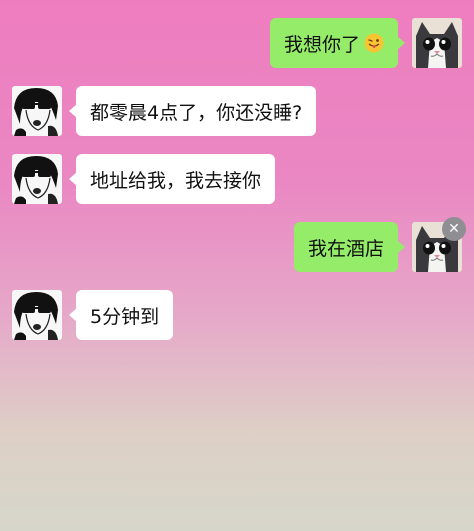  What do you see at coordinates (321, 44) in the screenshot?
I see `message-text: 我想你了` at bounding box center [321, 44].